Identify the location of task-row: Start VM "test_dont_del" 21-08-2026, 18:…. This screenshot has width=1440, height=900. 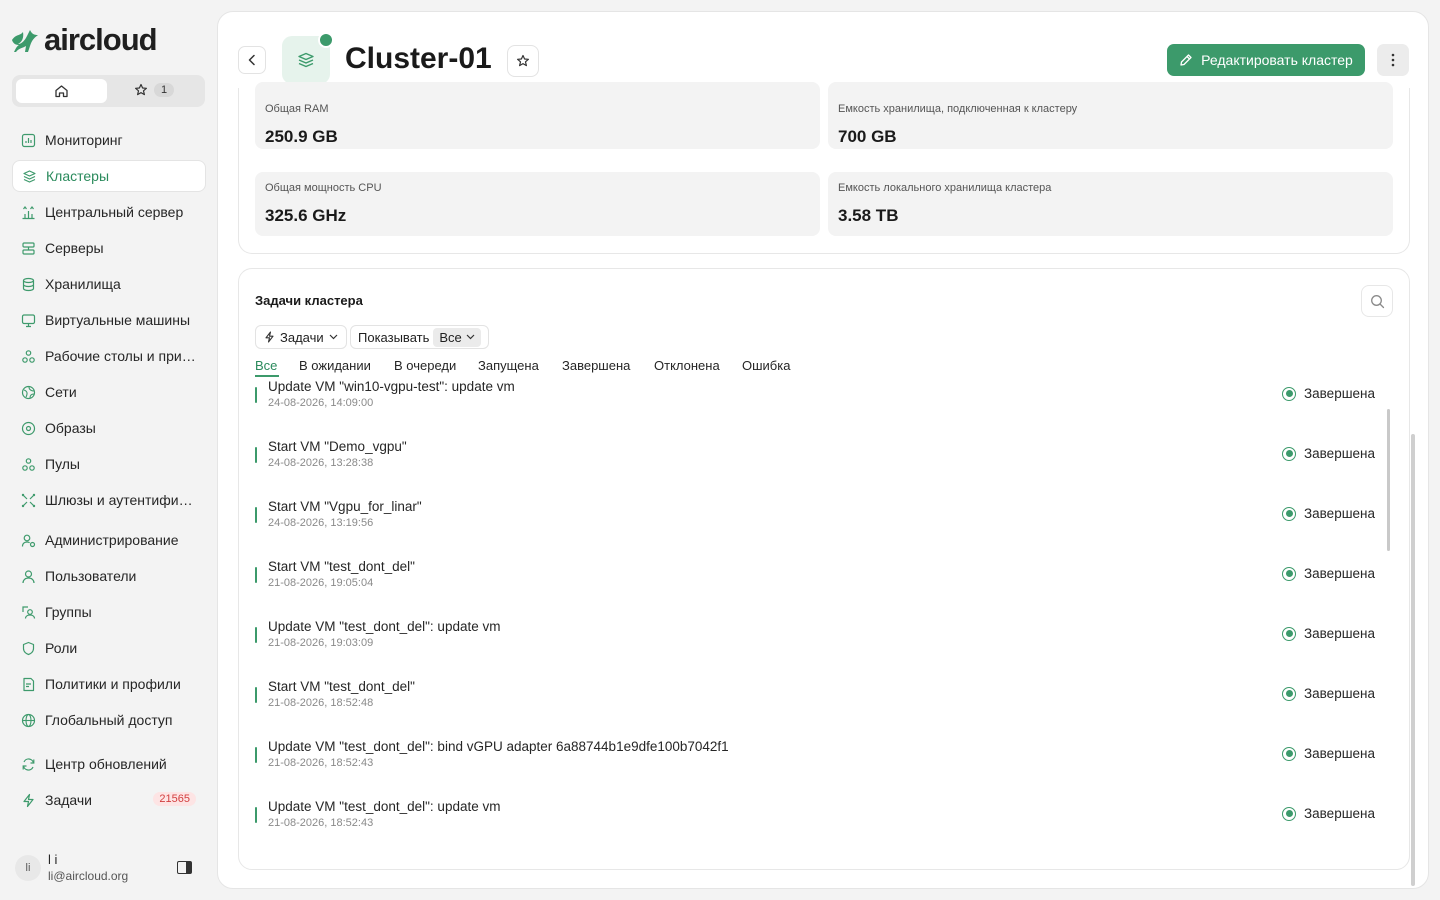
(820, 703).